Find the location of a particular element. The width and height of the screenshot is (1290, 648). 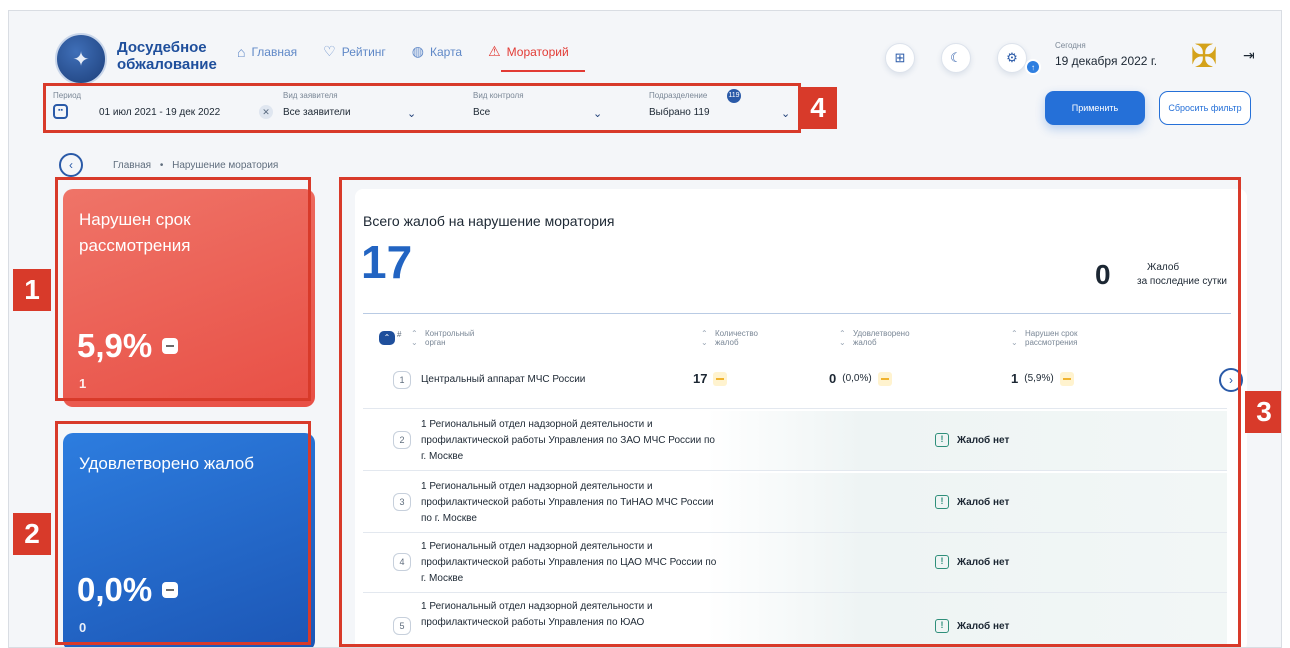

day-count: 0 is located at coordinates (1103, 274).